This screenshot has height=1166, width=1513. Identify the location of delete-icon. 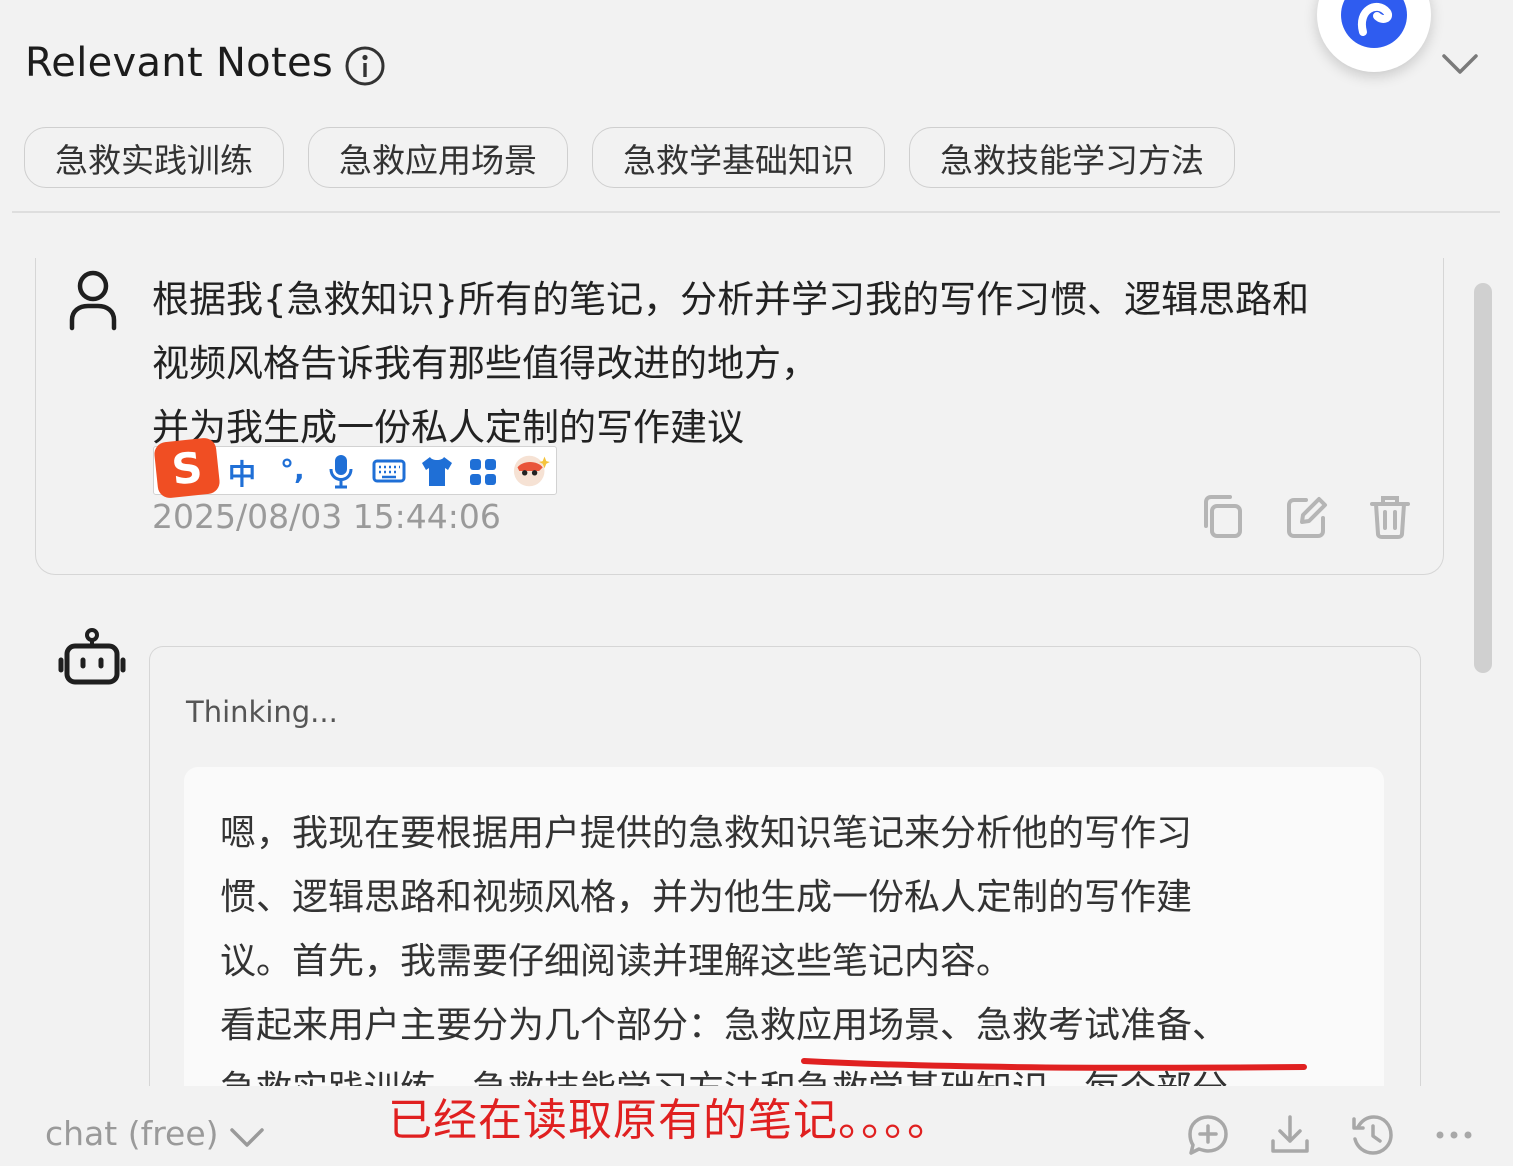
(1390, 516).